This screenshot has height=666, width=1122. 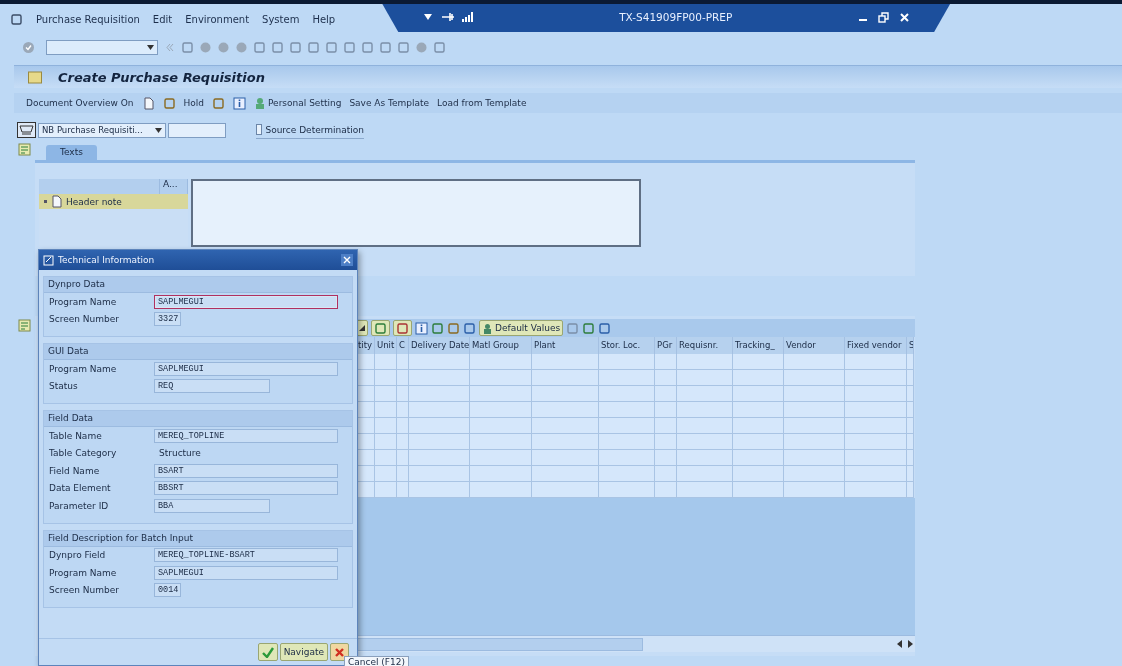 I want to click on cart-icon, so click(x=26, y=130).